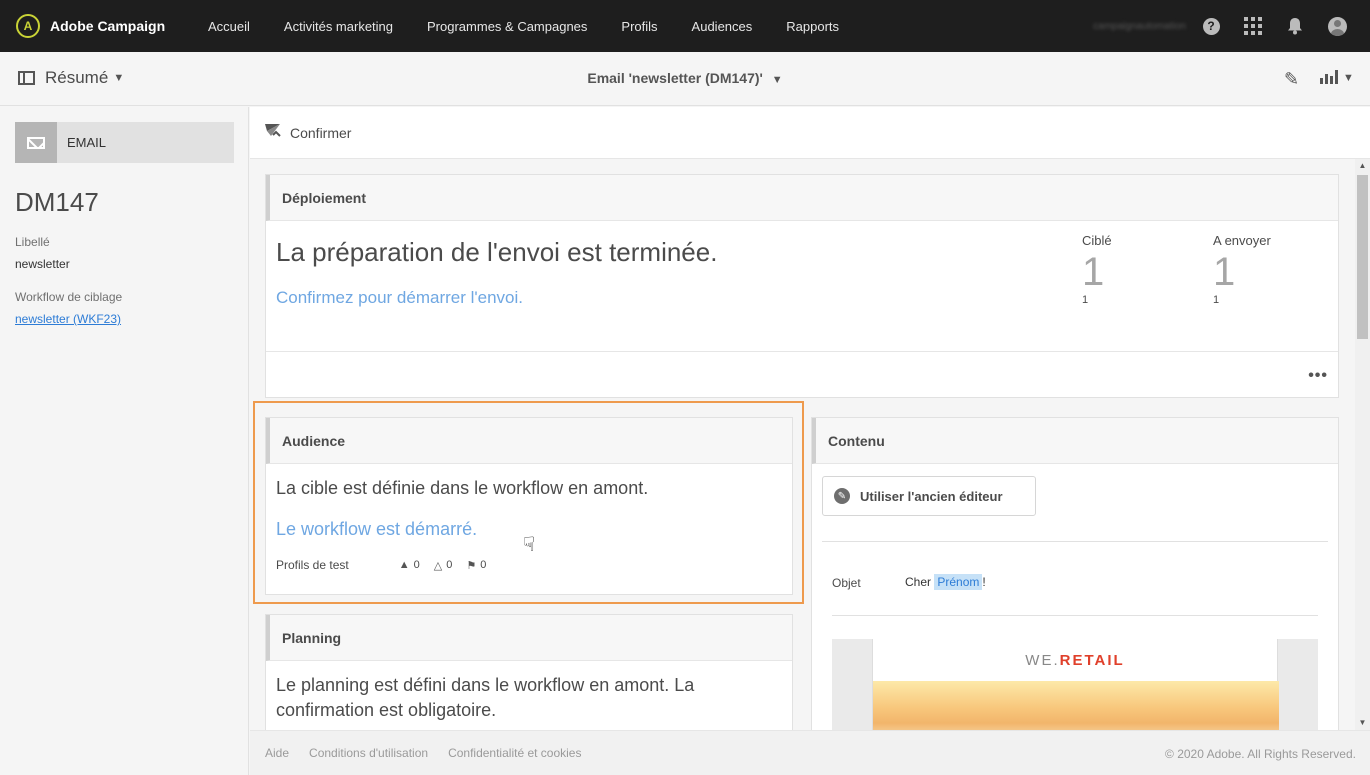  What do you see at coordinates (368, 753) in the screenshot?
I see `footer-link-terms: Conditions d'utilisation` at bounding box center [368, 753].